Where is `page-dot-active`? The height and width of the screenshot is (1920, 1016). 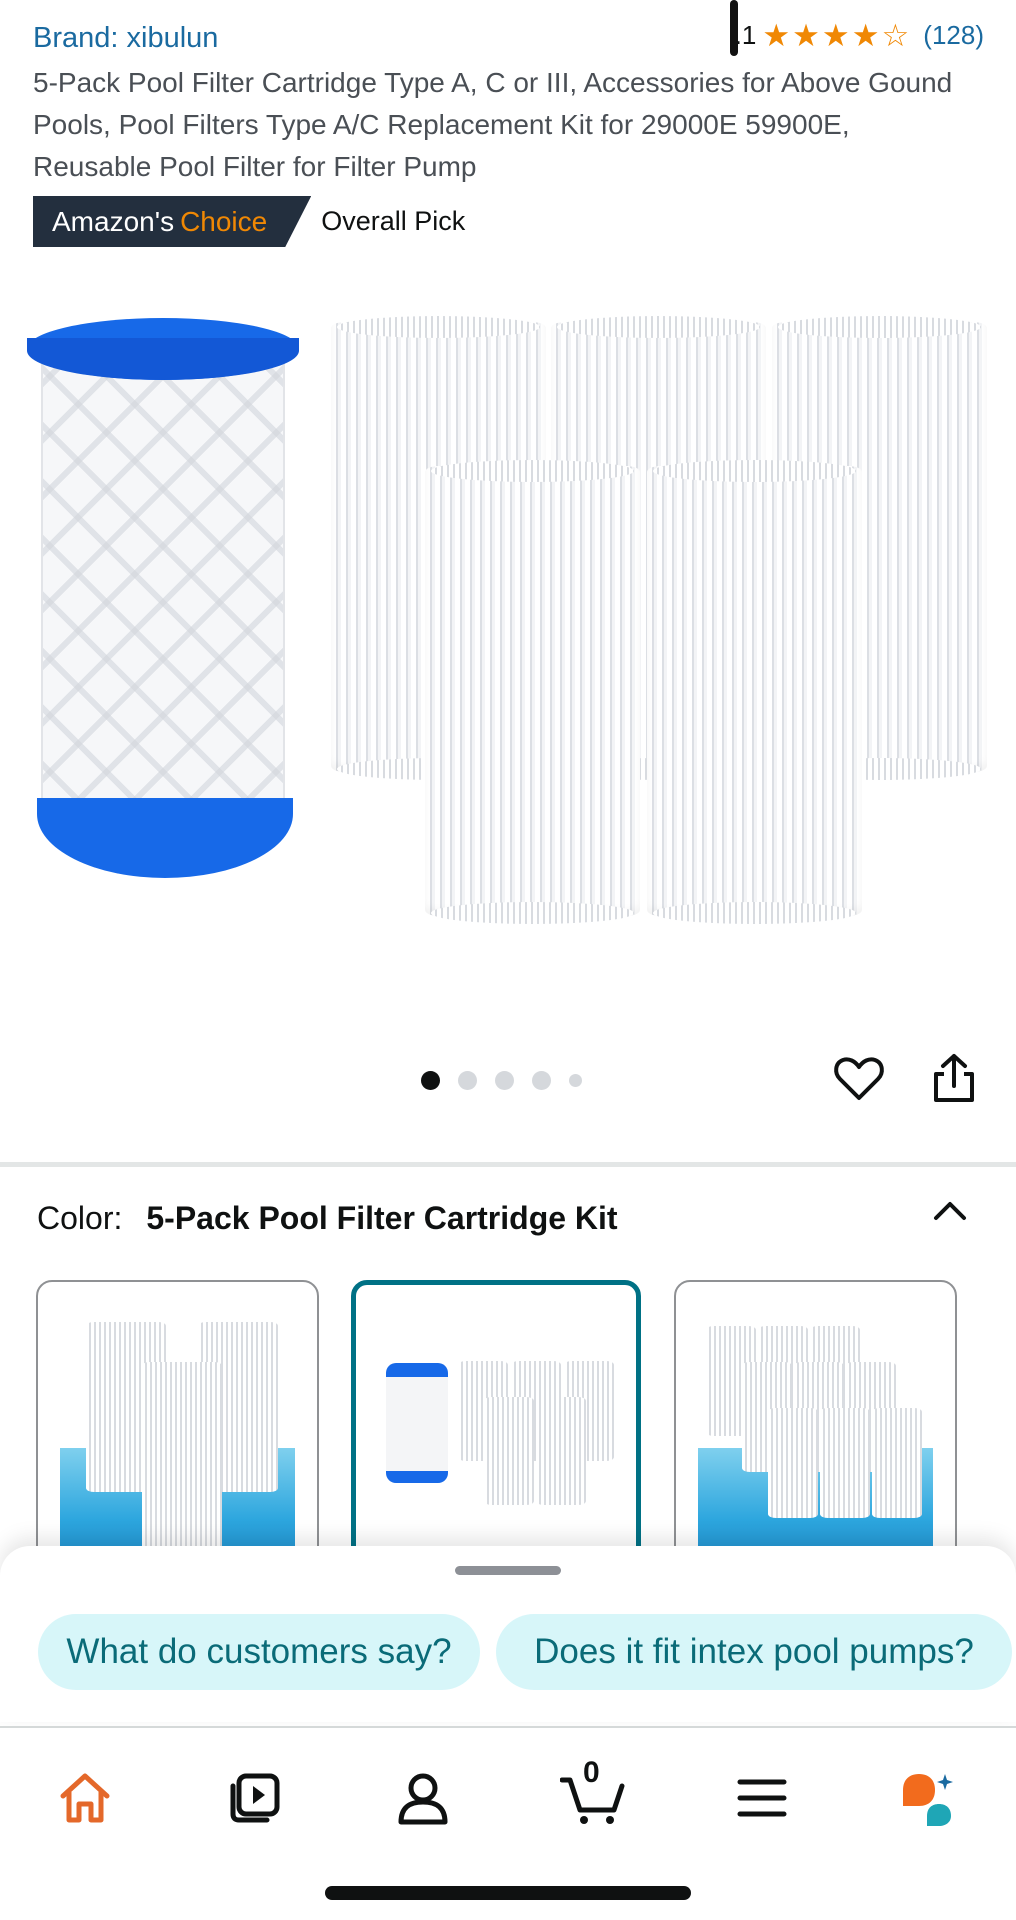
page-dot-active is located at coordinates (430, 1080).